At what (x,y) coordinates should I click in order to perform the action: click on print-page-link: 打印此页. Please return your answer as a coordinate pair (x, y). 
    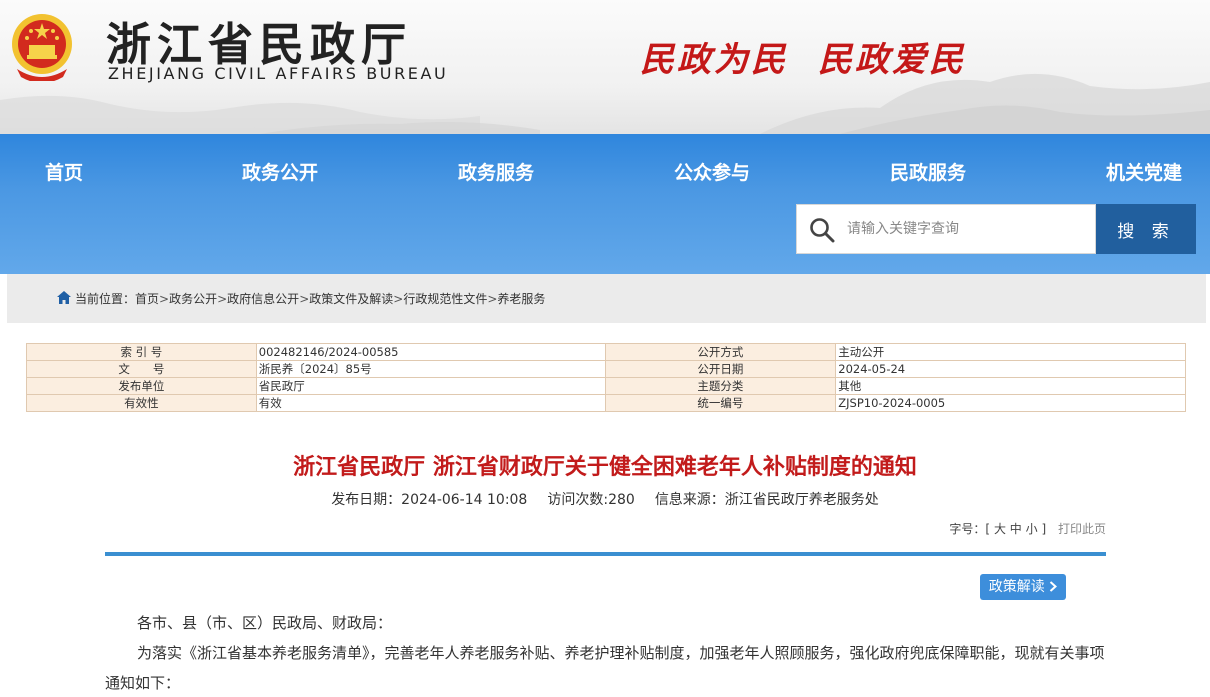
    Looking at the image, I should click on (1082, 529).